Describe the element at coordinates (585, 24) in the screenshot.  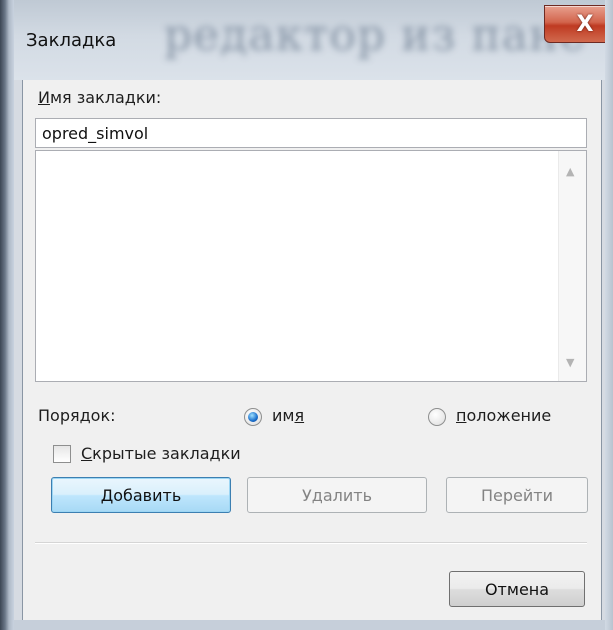
I see `close-icon: X` at that location.